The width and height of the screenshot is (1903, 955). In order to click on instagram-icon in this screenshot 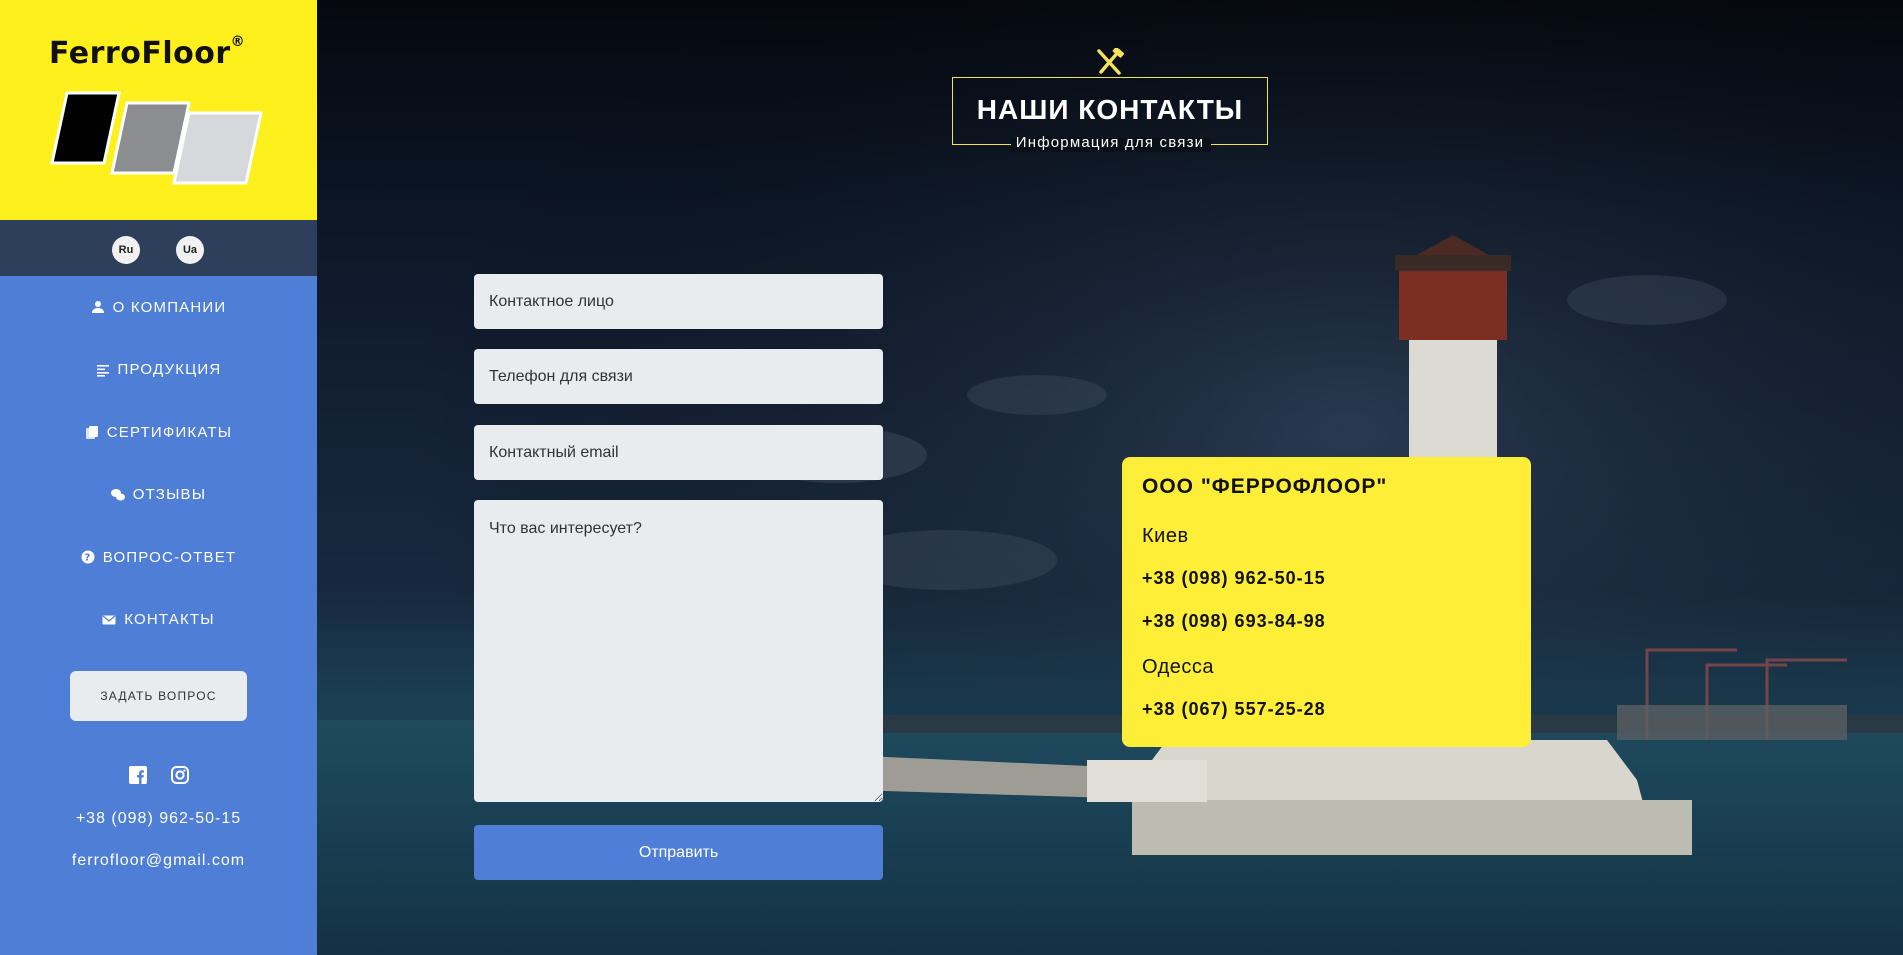, I will do `click(179, 775)`.